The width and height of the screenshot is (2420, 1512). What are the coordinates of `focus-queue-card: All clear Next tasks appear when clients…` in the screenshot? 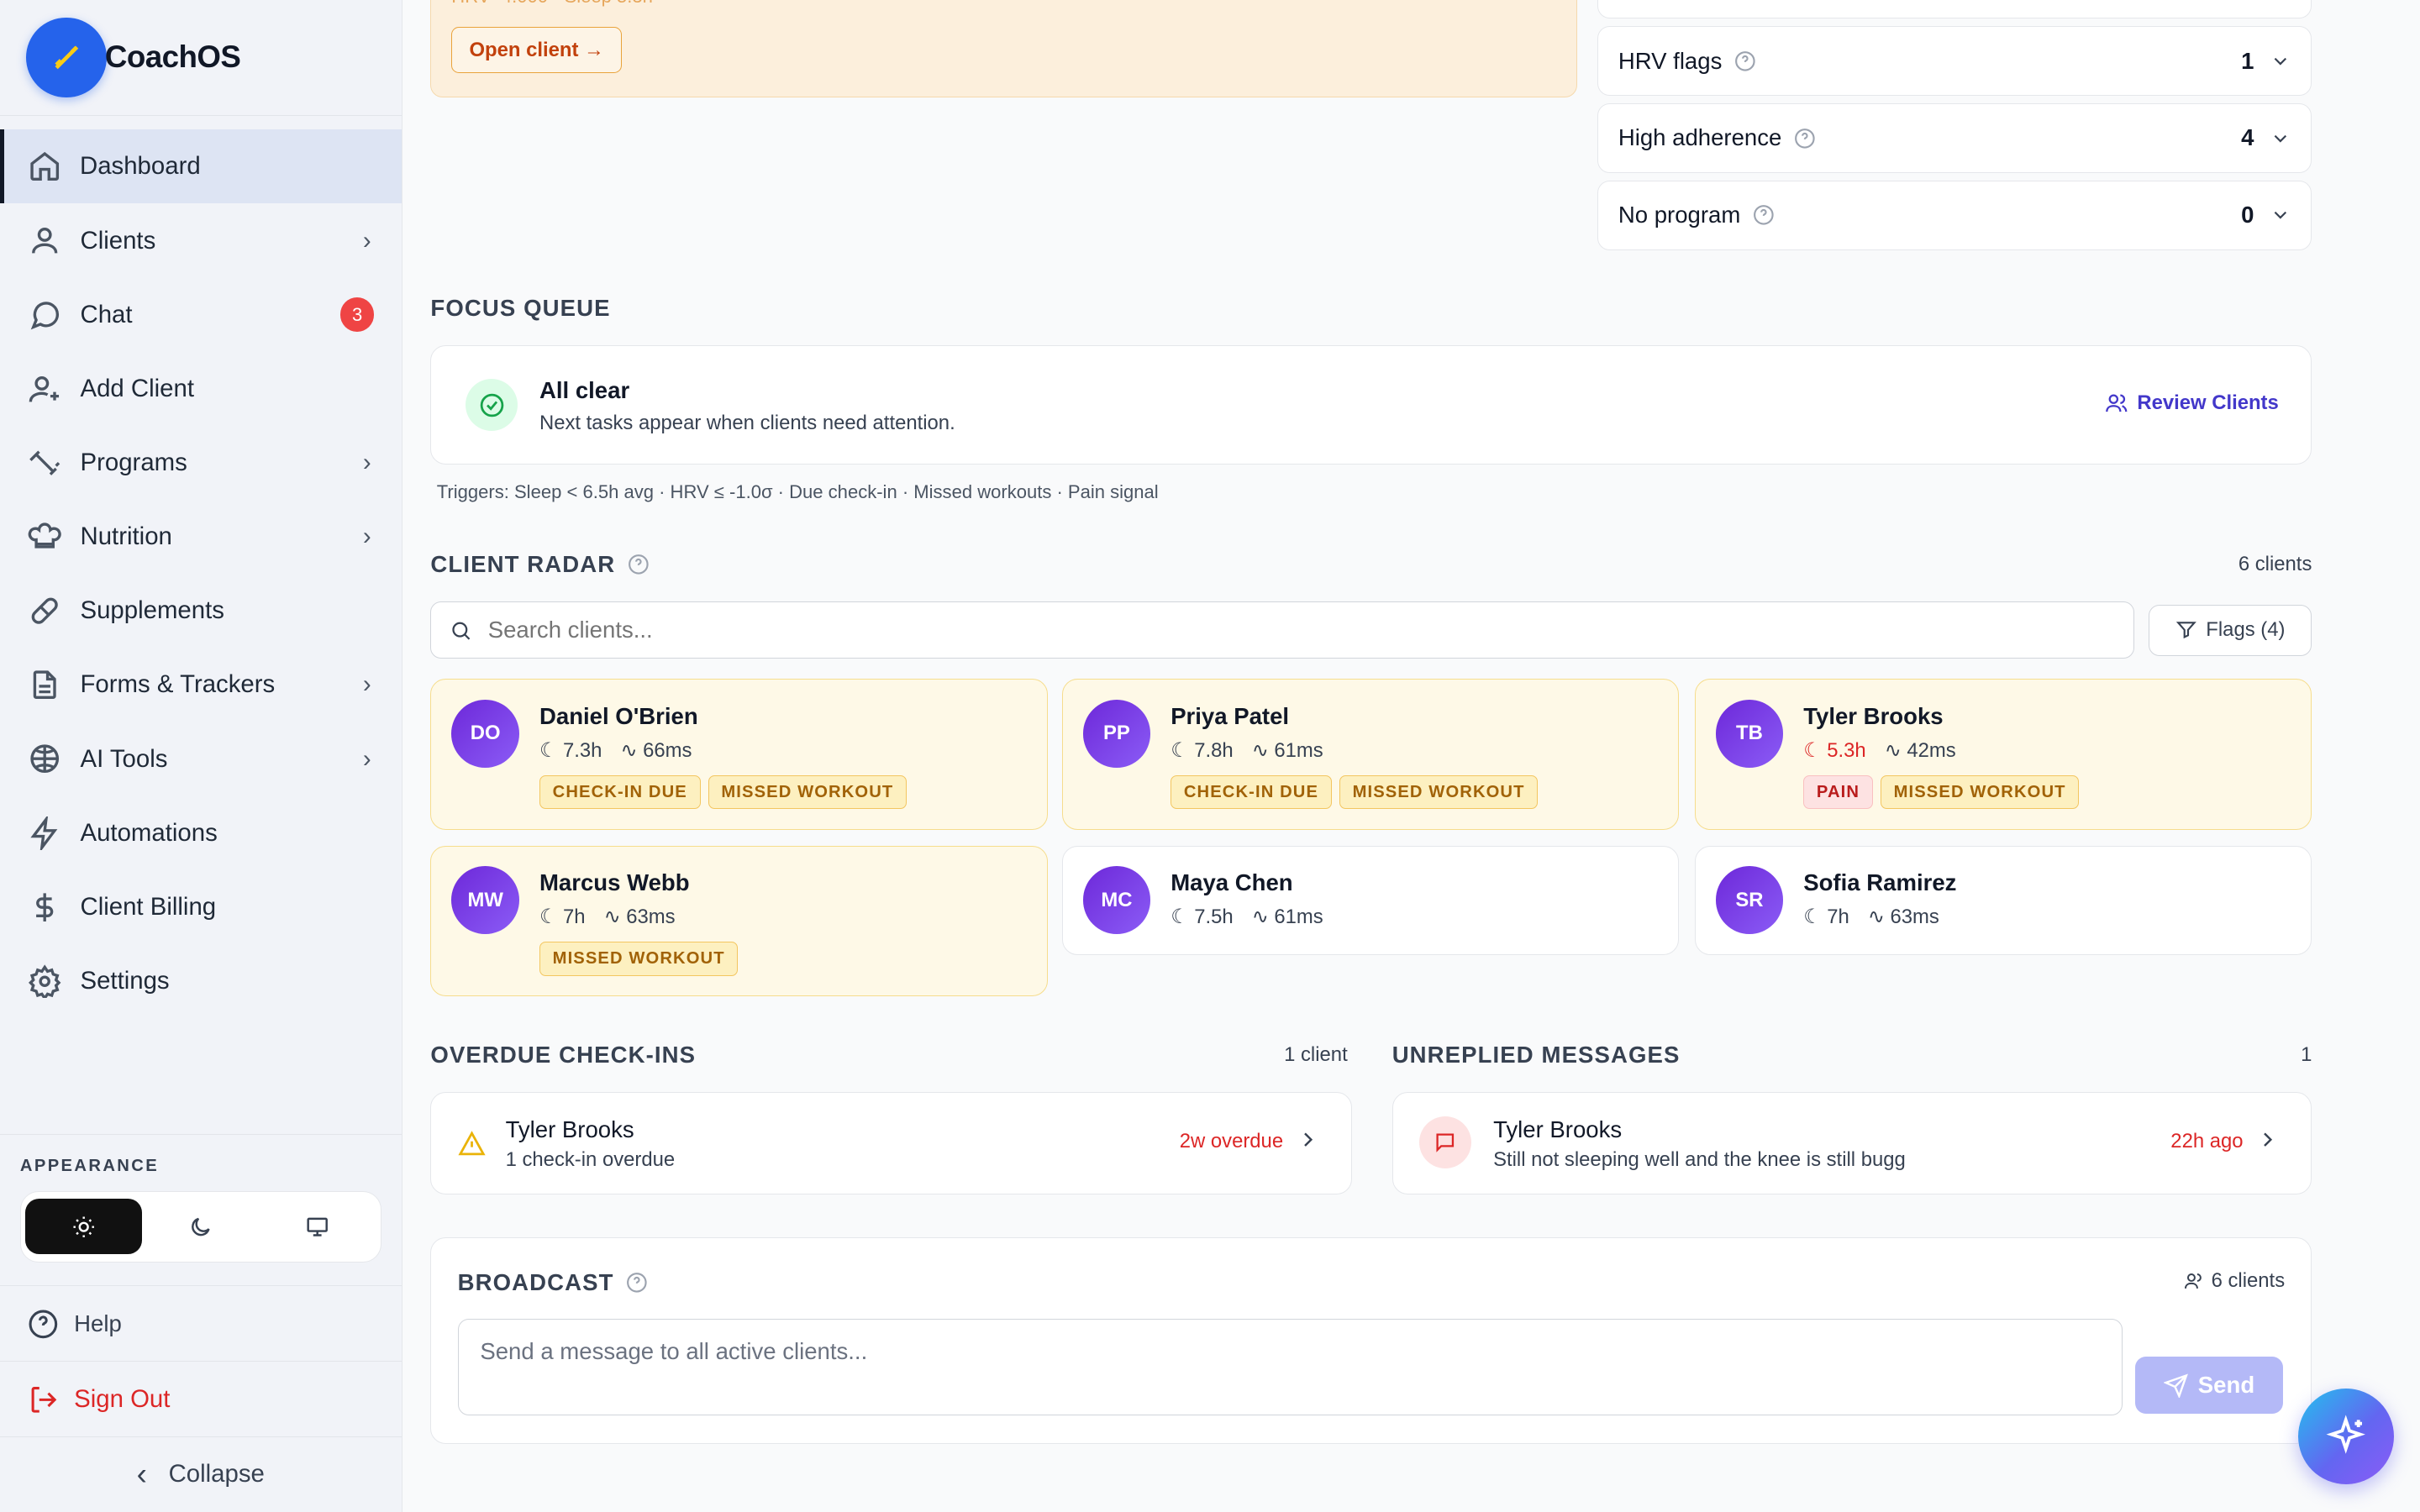 It's located at (1371, 405).